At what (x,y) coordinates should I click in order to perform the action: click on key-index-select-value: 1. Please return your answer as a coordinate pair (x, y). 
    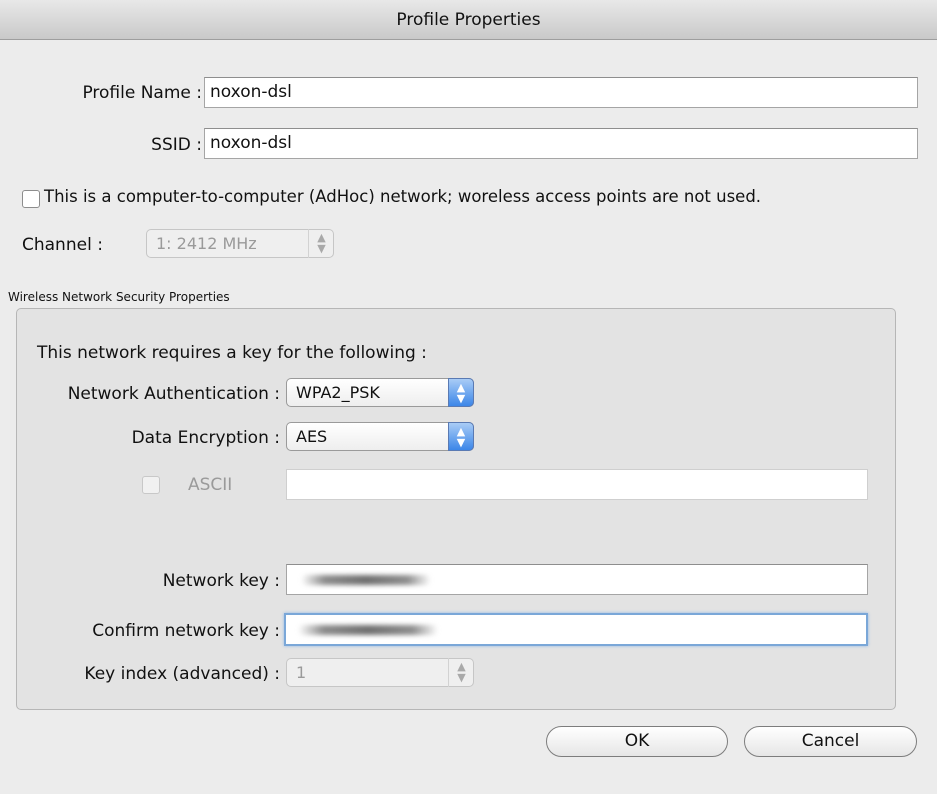
    Looking at the image, I should click on (301, 672).